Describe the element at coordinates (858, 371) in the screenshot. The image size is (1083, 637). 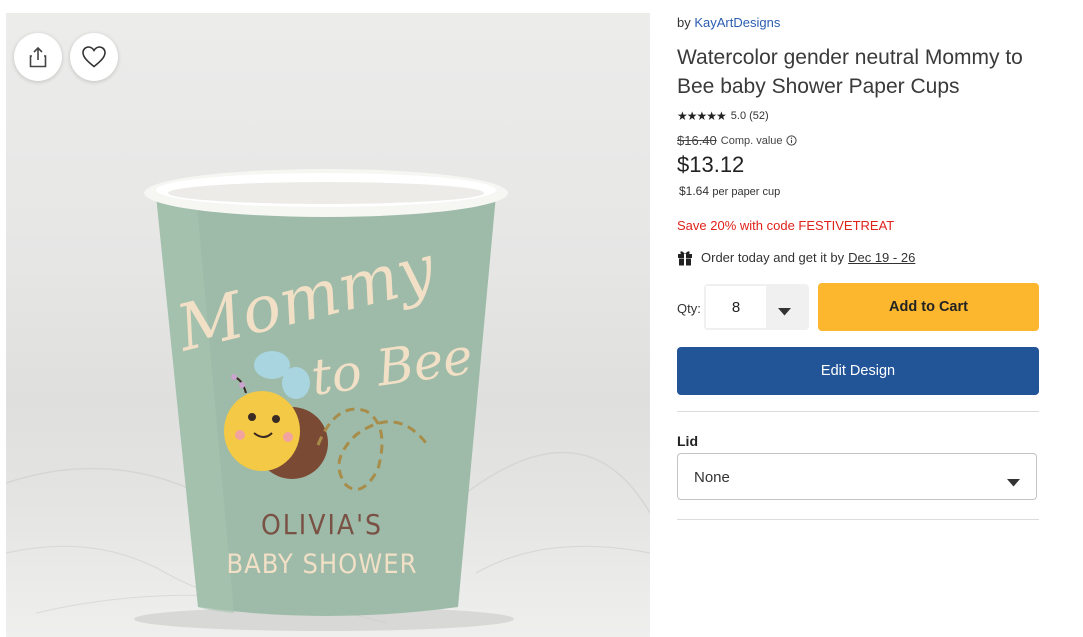
I see `edit-design-button: Edit Design` at that location.